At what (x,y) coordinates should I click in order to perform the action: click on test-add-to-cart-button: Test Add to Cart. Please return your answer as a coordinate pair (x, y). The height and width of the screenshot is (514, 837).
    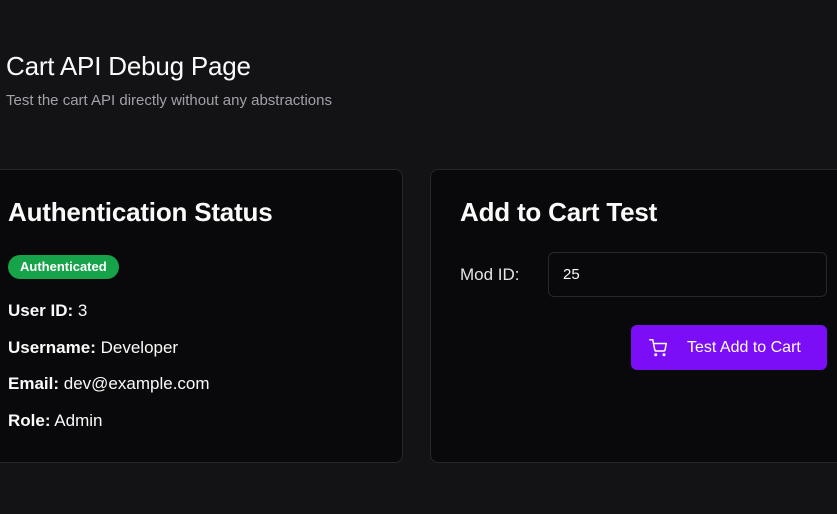
    Looking at the image, I should click on (729, 347).